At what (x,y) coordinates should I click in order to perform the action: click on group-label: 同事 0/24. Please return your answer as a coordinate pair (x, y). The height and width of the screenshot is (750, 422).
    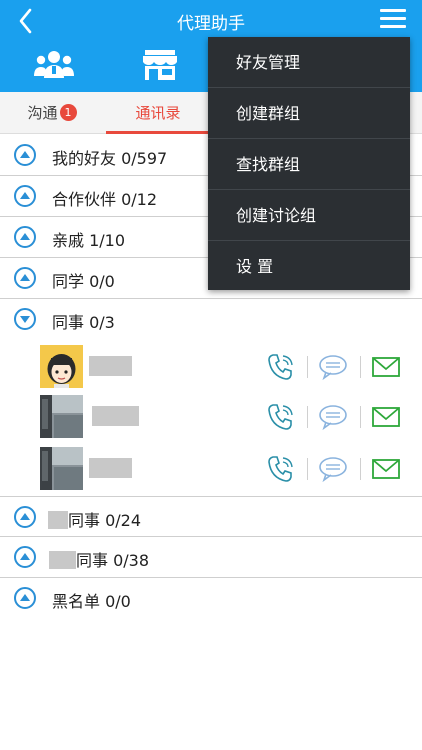
    Looking at the image, I should click on (105, 520).